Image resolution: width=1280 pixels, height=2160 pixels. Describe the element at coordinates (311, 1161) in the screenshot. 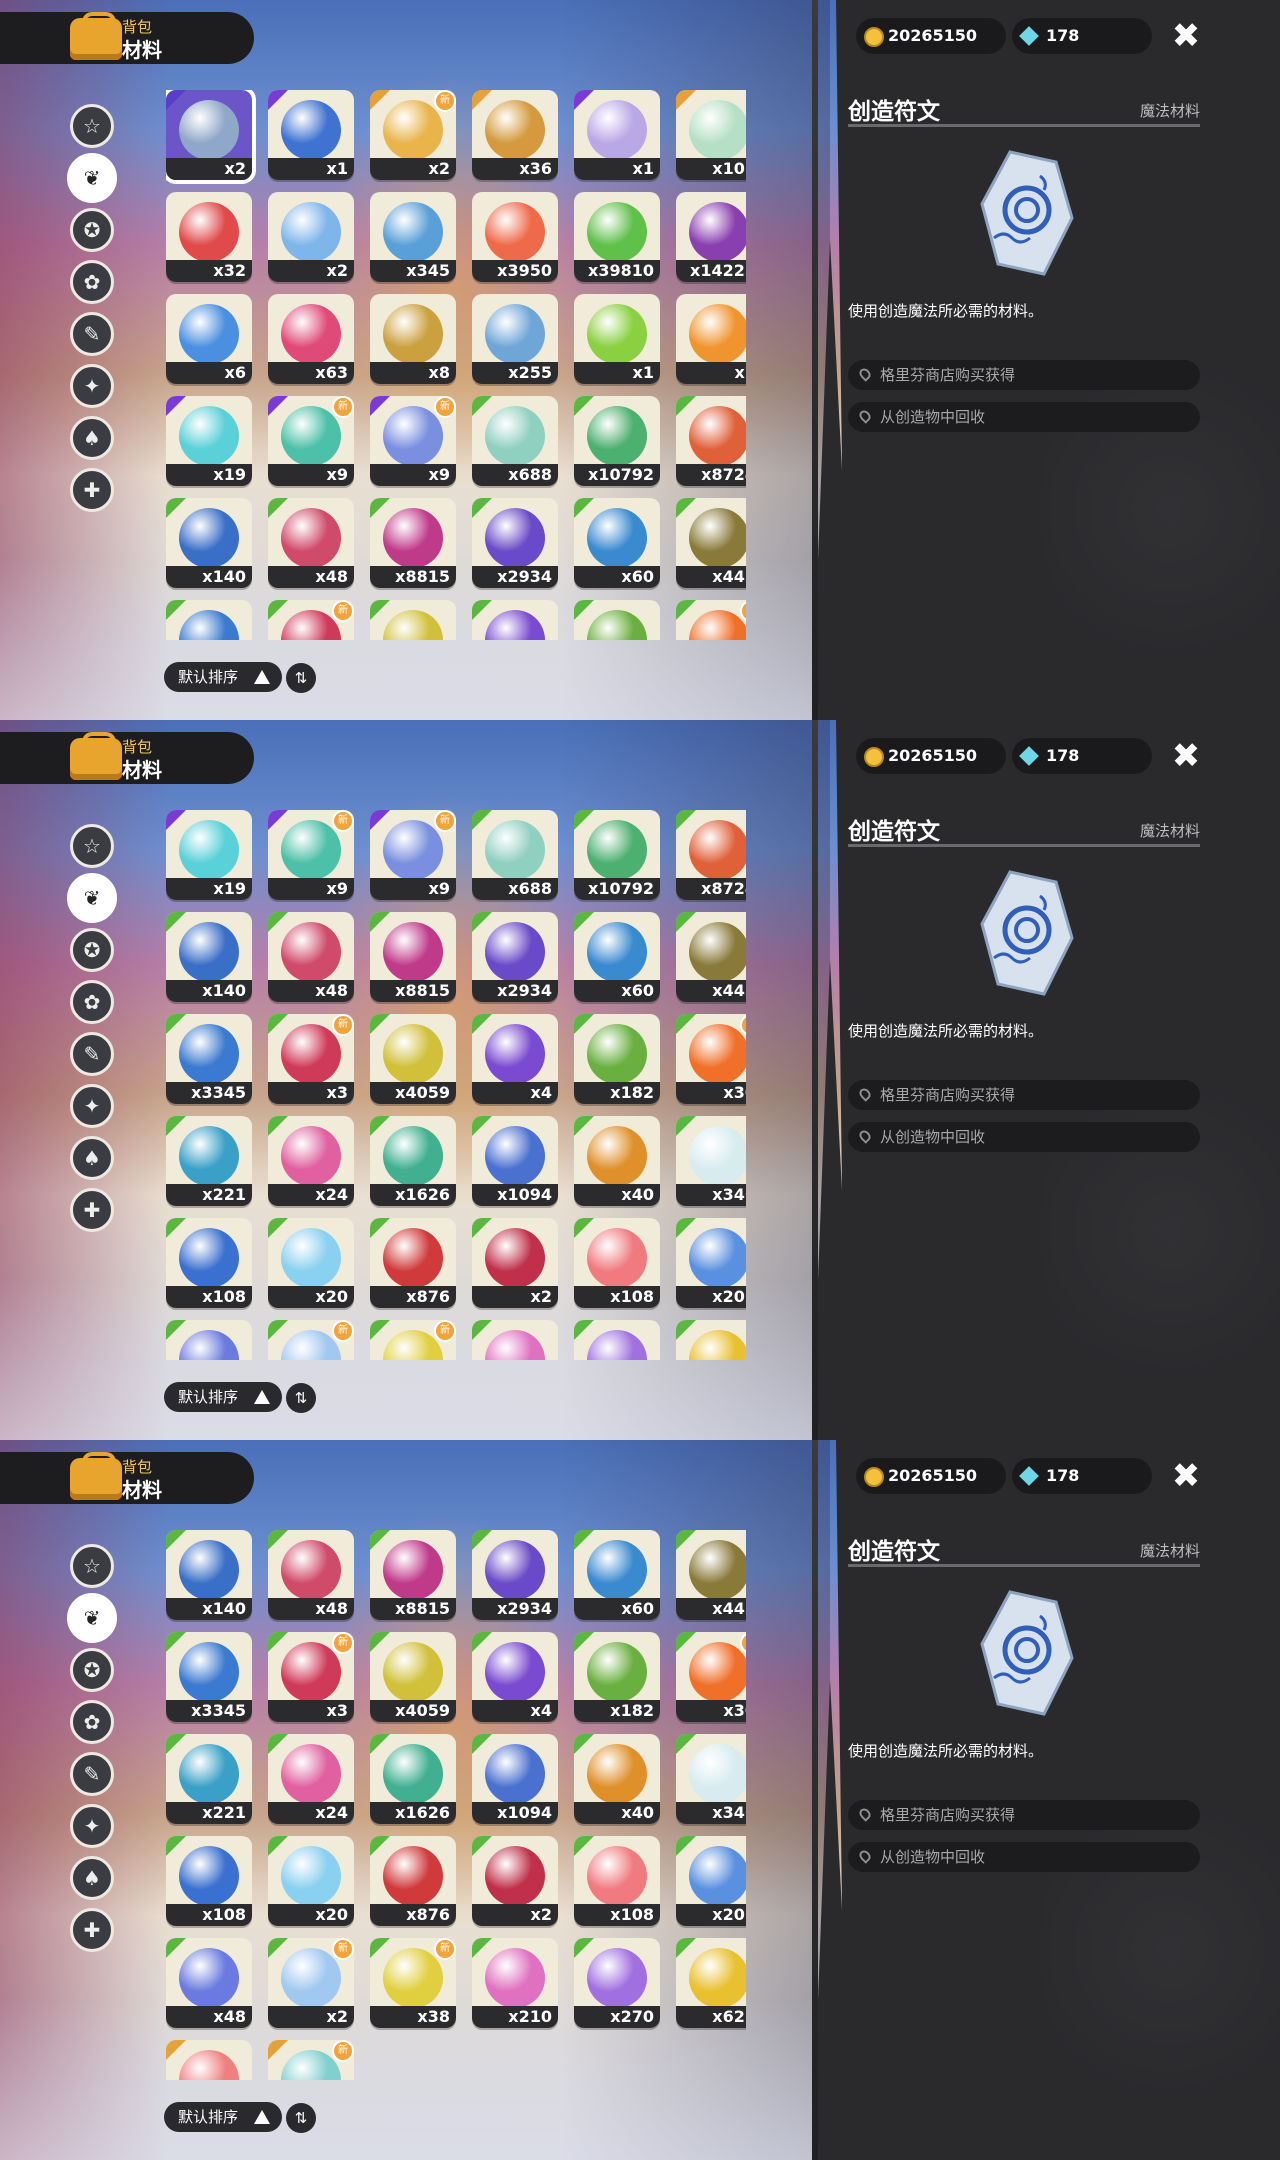

I see `item-slot: x24` at that location.